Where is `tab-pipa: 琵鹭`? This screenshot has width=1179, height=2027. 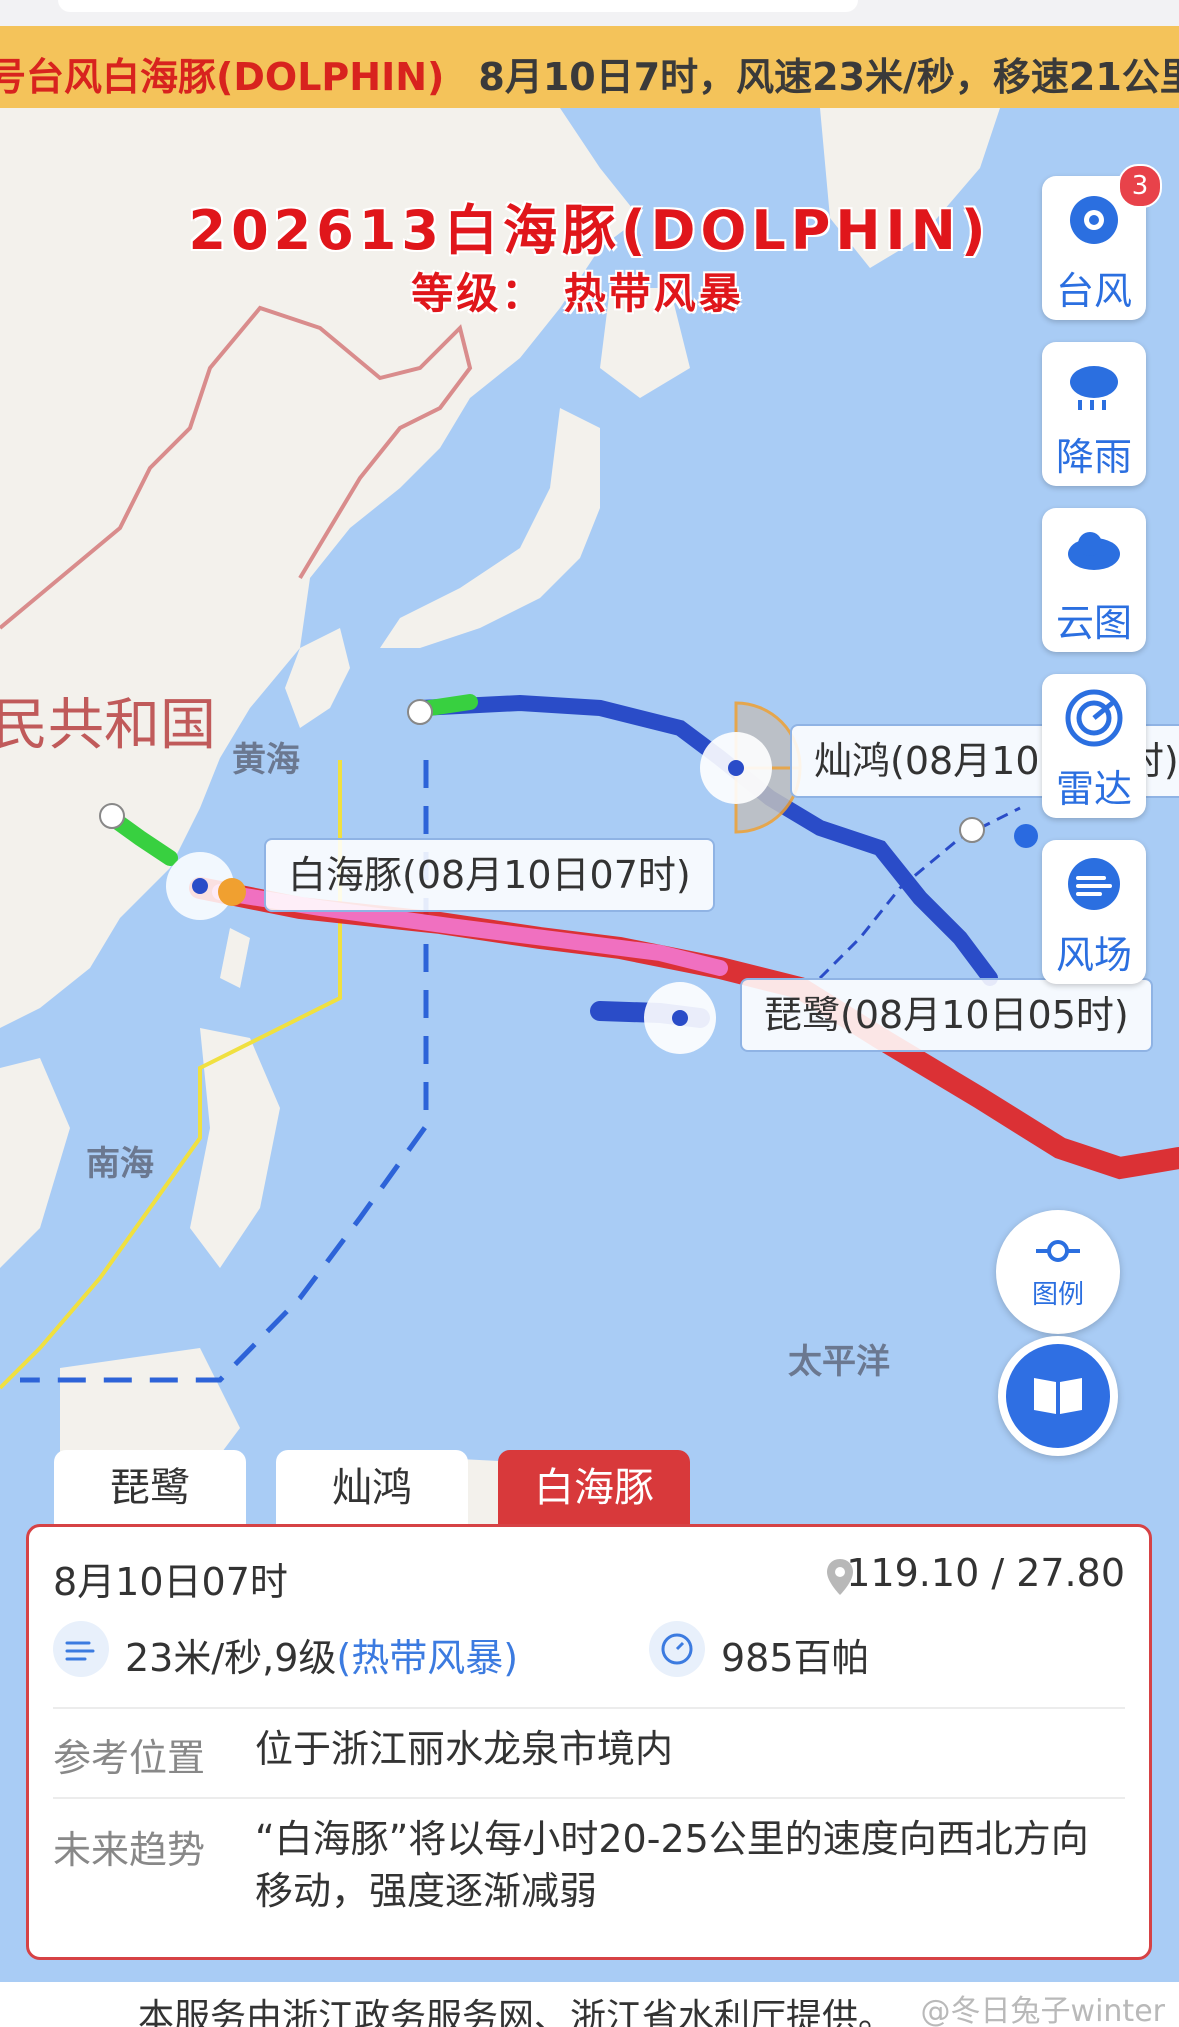 tab-pipa: 琵鹭 is located at coordinates (150, 1488).